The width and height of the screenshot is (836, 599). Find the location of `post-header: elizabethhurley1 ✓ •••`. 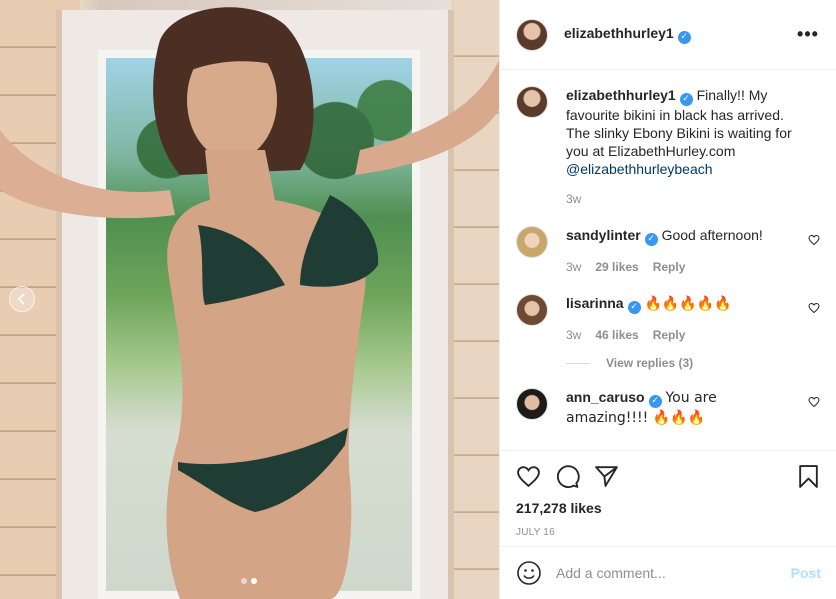

post-header: elizabethhurley1 ✓ ••• is located at coordinates (668, 35).